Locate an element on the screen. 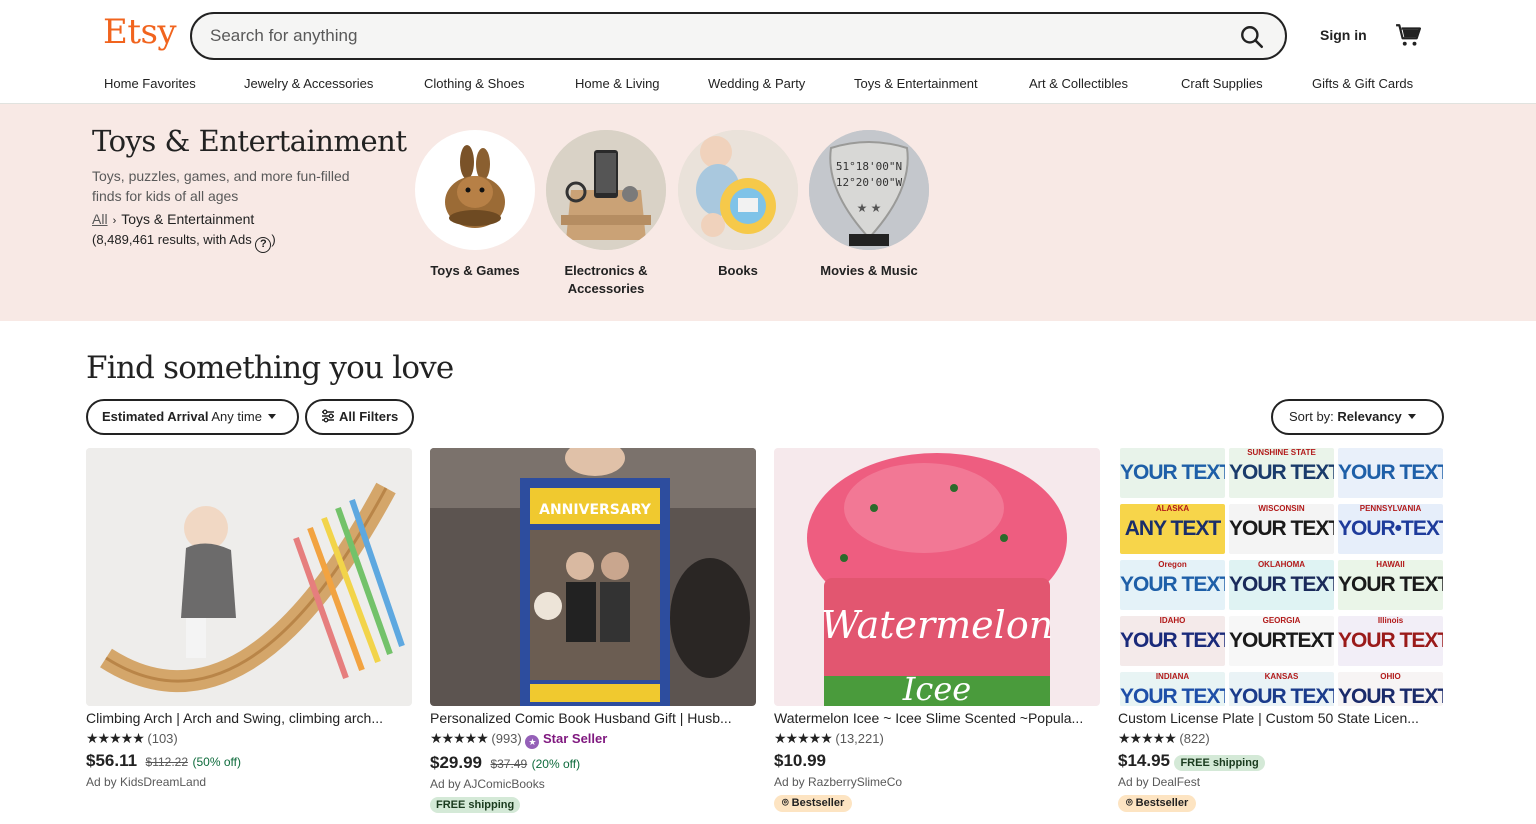 Image resolution: width=1536 pixels, height=824 pixels. rating: ★★★★★ (993) ★ Star Seller is located at coordinates (593, 739).